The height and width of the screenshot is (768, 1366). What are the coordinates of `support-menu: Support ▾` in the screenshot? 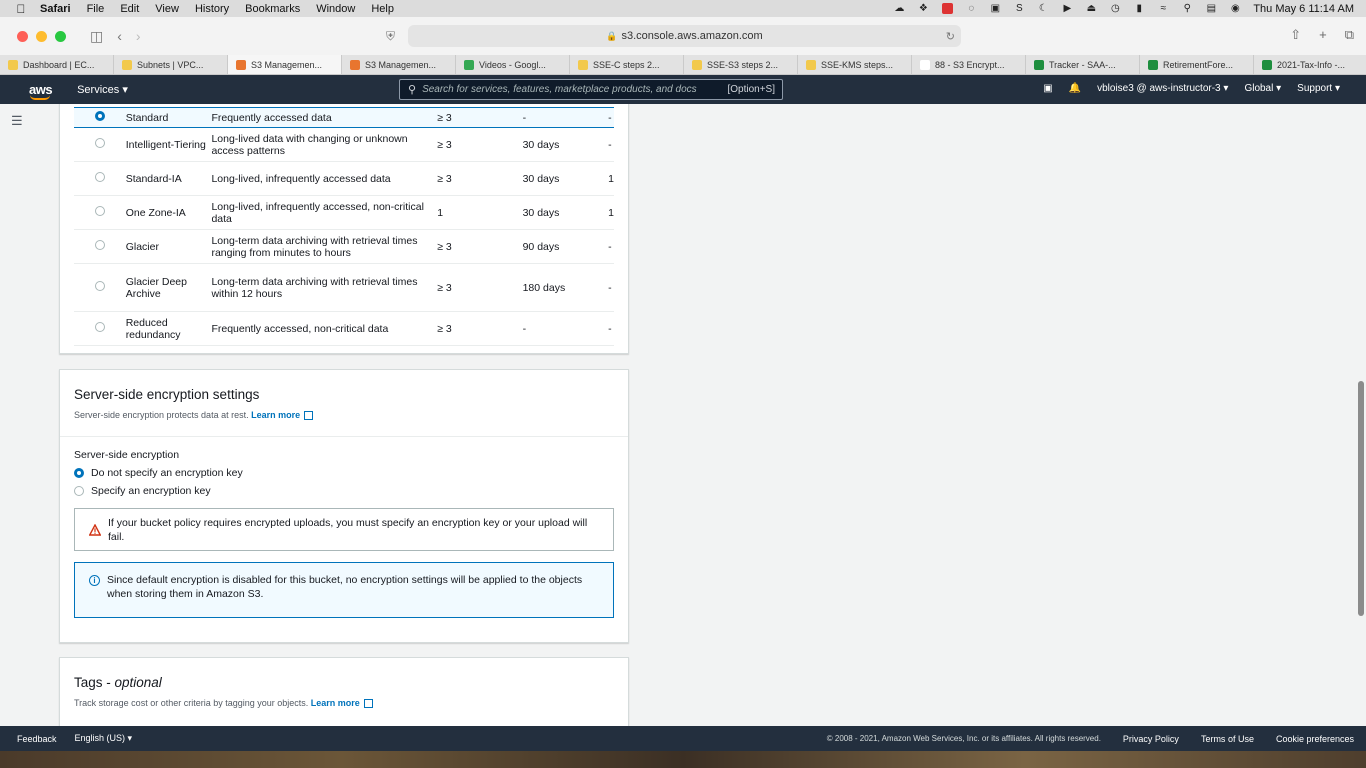 It's located at (1318, 88).